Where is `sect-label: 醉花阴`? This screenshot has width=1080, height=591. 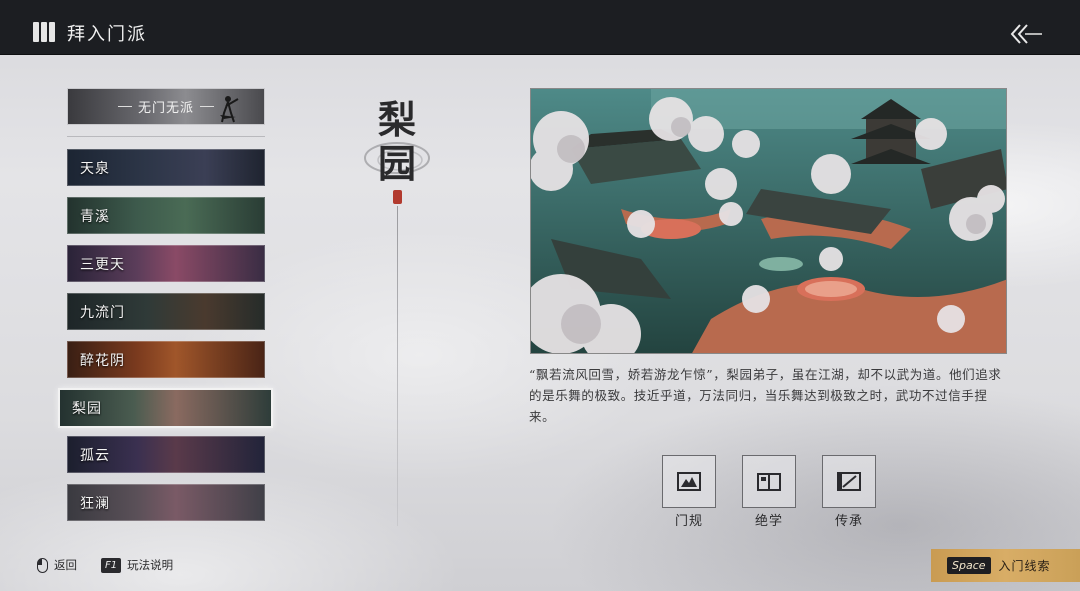
sect-label: 醉花阴 is located at coordinates (102, 360).